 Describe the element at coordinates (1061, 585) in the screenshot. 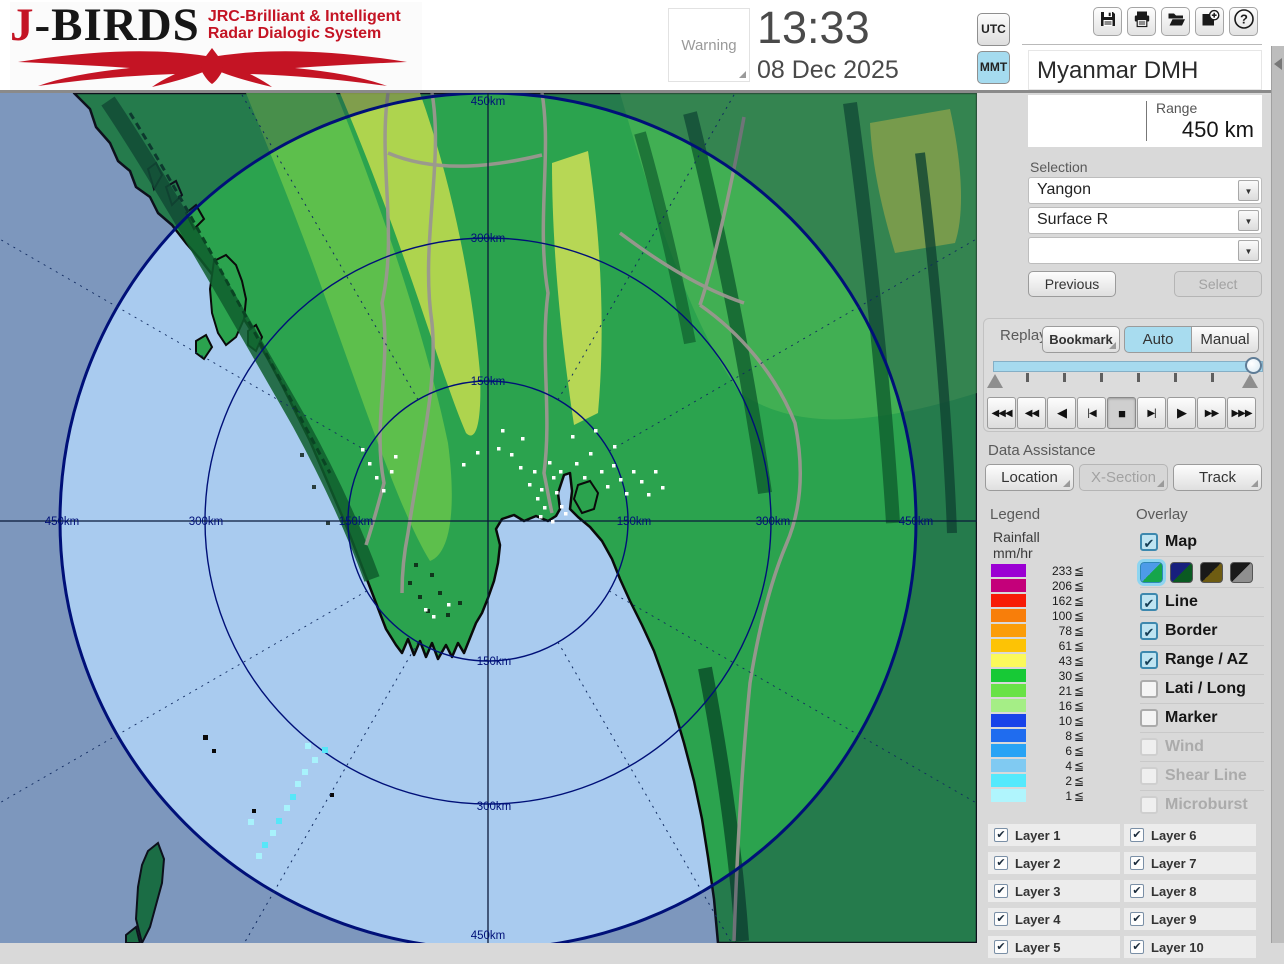

I see `legend-value: 206` at that location.